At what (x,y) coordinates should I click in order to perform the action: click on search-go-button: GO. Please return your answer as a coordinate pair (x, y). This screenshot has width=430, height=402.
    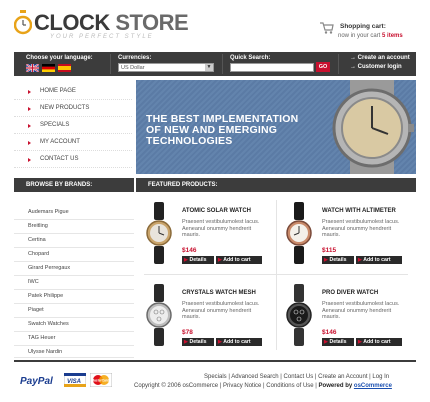
    Looking at the image, I should click on (323, 67).